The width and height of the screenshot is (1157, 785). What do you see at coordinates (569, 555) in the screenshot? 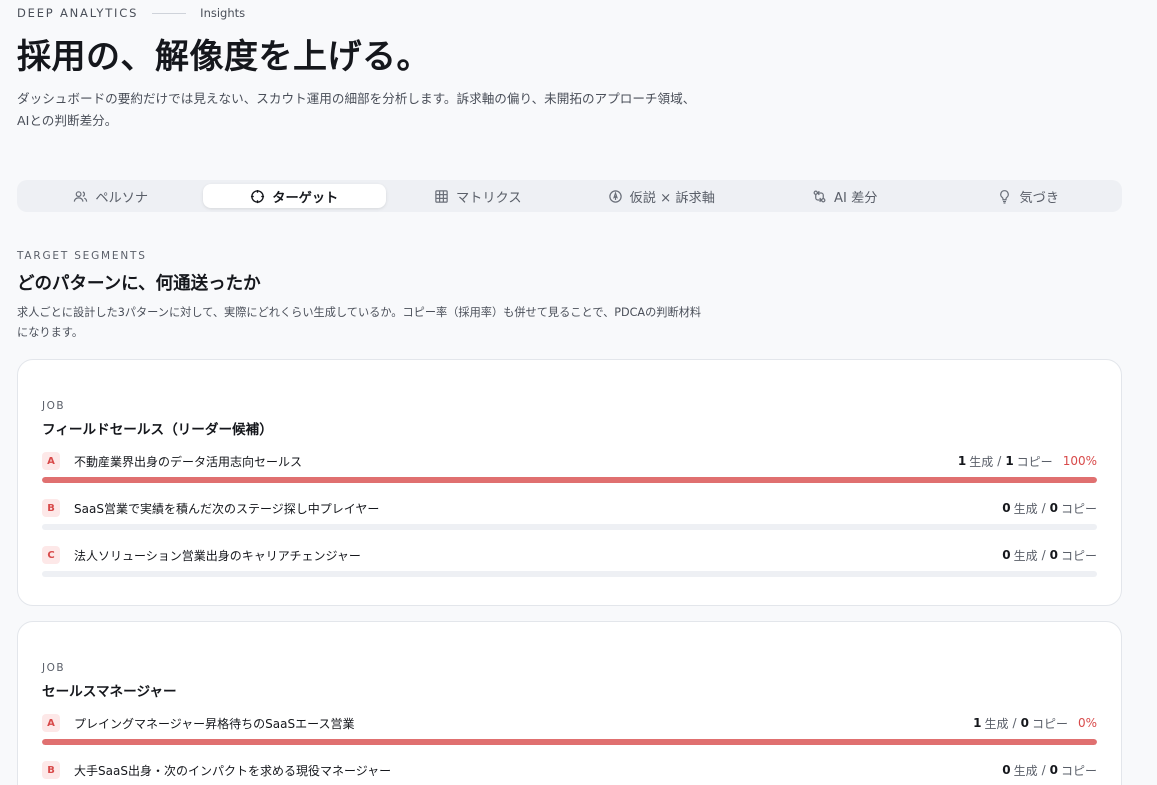
I see `pattern-header: C 法人ソリューション営業出身のキャリアチェンジャー 0 生成/0 コピー` at bounding box center [569, 555].